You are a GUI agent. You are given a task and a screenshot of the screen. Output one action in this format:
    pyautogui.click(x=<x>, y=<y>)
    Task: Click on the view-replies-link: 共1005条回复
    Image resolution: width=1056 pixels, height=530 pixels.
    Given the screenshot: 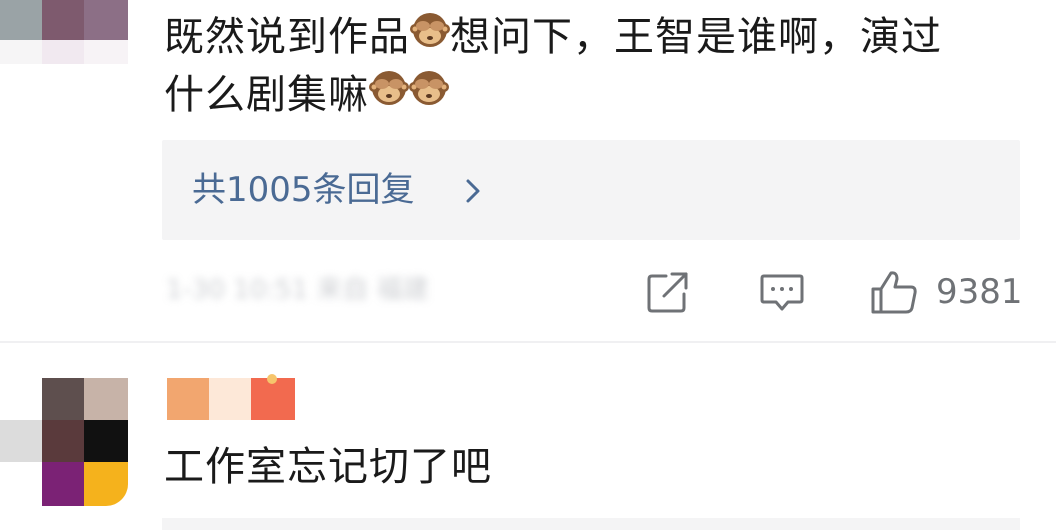 What is the action you would take?
    pyautogui.click(x=303, y=190)
    